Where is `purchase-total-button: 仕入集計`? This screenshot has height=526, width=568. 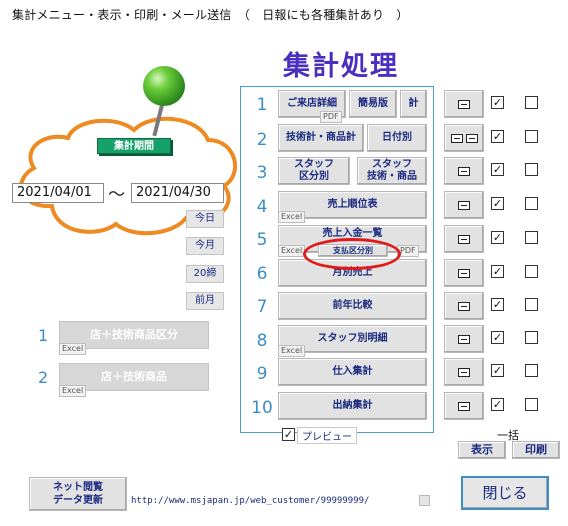
purchase-total-button: 仕入集計 is located at coordinates (352, 372).